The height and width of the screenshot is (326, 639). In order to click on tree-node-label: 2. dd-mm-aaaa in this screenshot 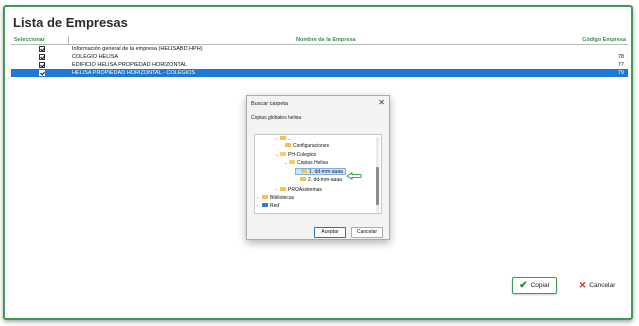, I will do `click(325, 180)`.